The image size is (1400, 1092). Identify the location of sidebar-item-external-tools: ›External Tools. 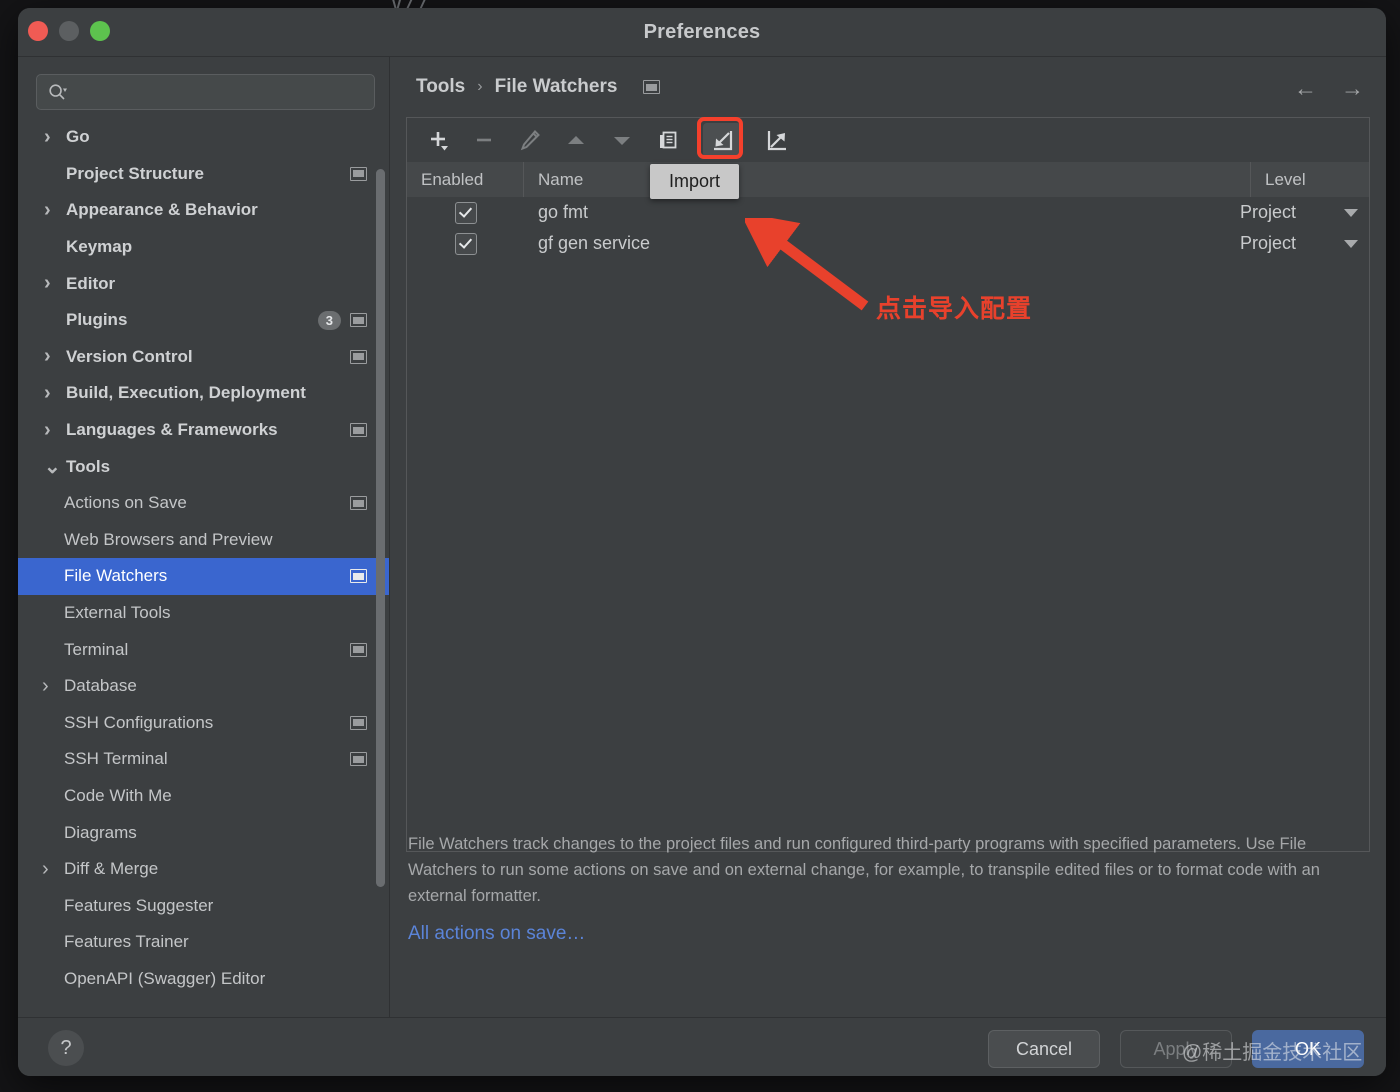
(203, 613).